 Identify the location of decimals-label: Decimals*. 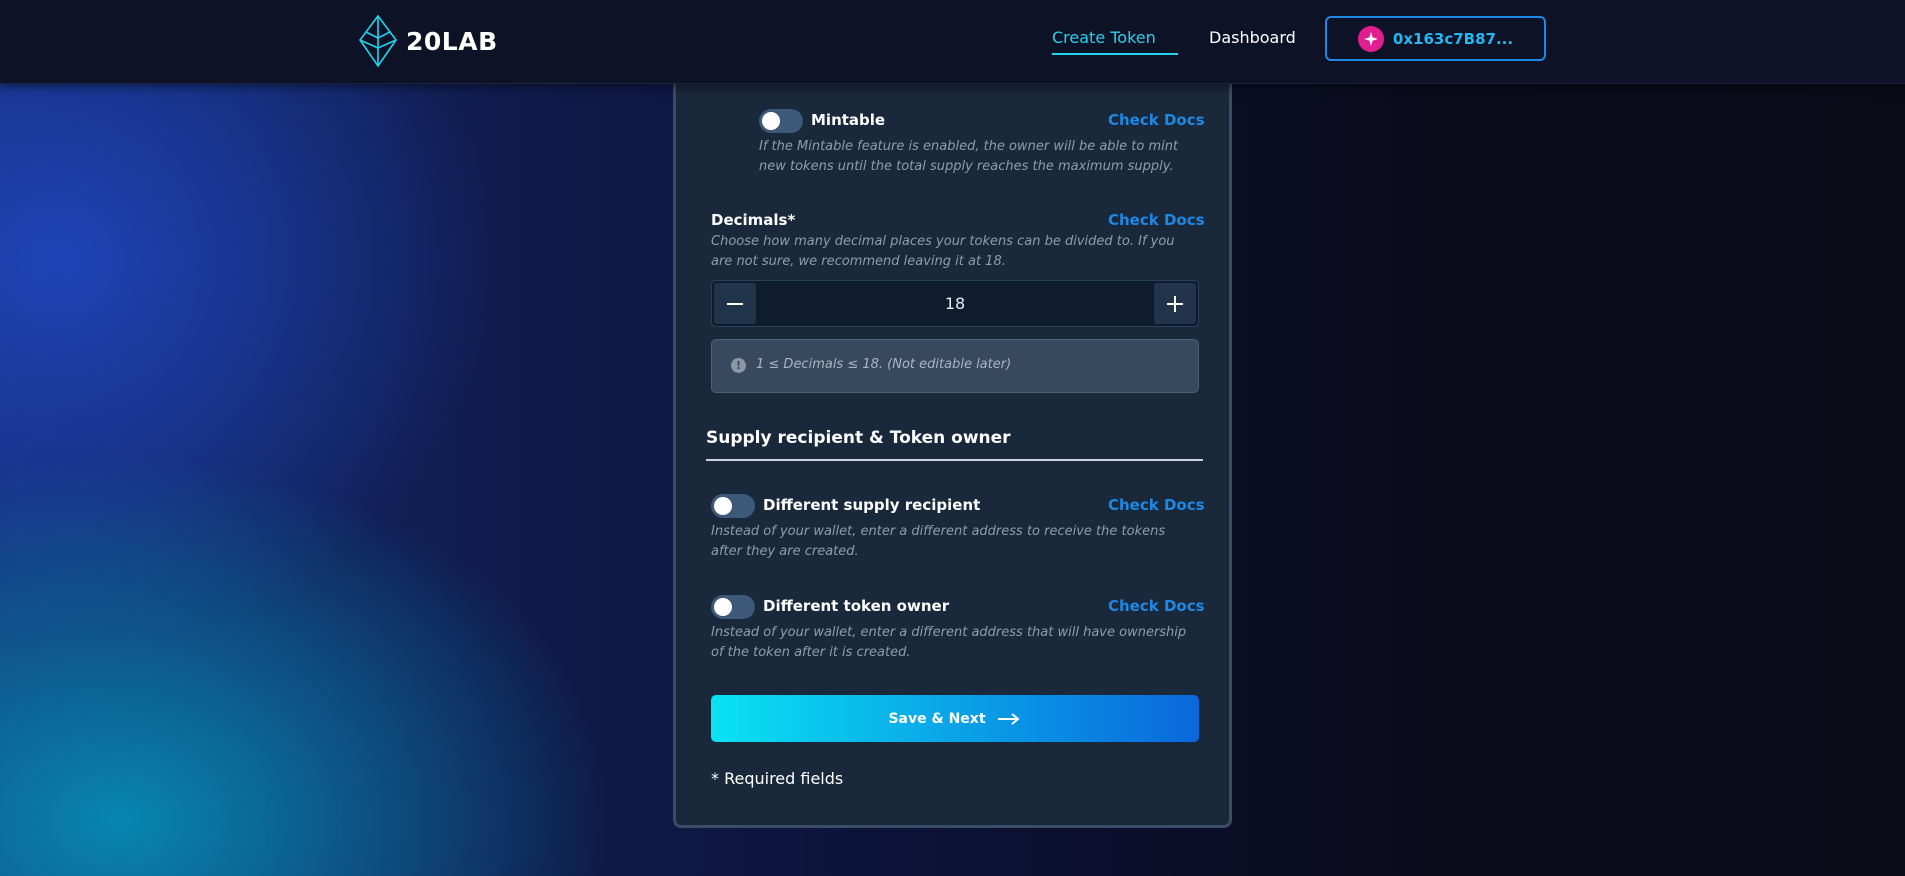
(753, 220).